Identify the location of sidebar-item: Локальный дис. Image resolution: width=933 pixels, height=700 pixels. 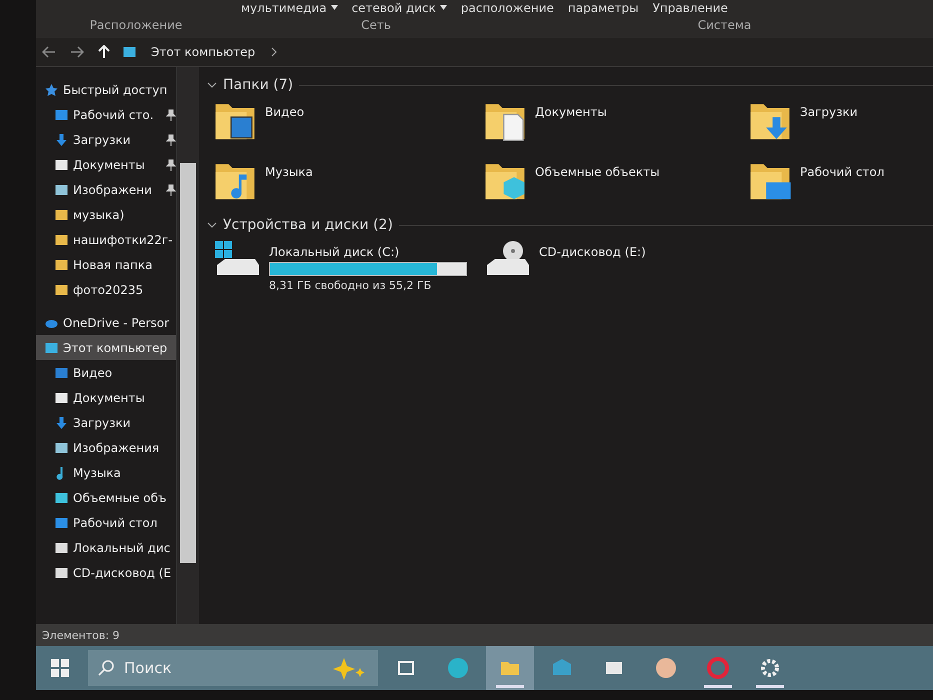
(106, 547).